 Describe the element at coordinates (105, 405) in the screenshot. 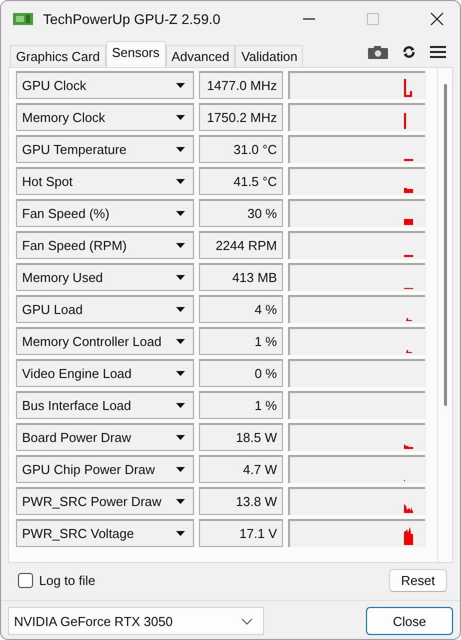

I see `sensor-dropdown: Bus Interface Load` at that location.